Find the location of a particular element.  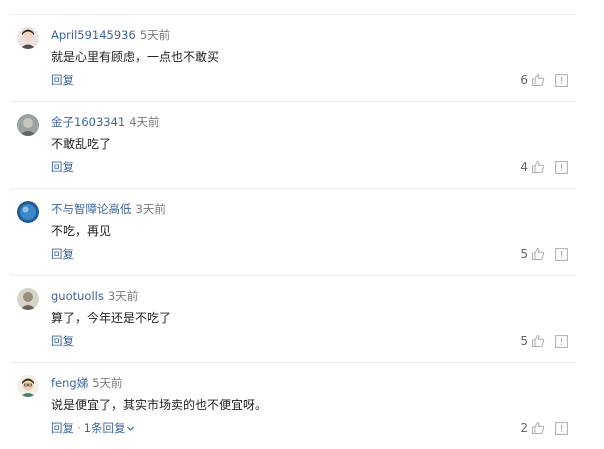

comment-text: 不吃，再见 is located at coordinates (81, 231).